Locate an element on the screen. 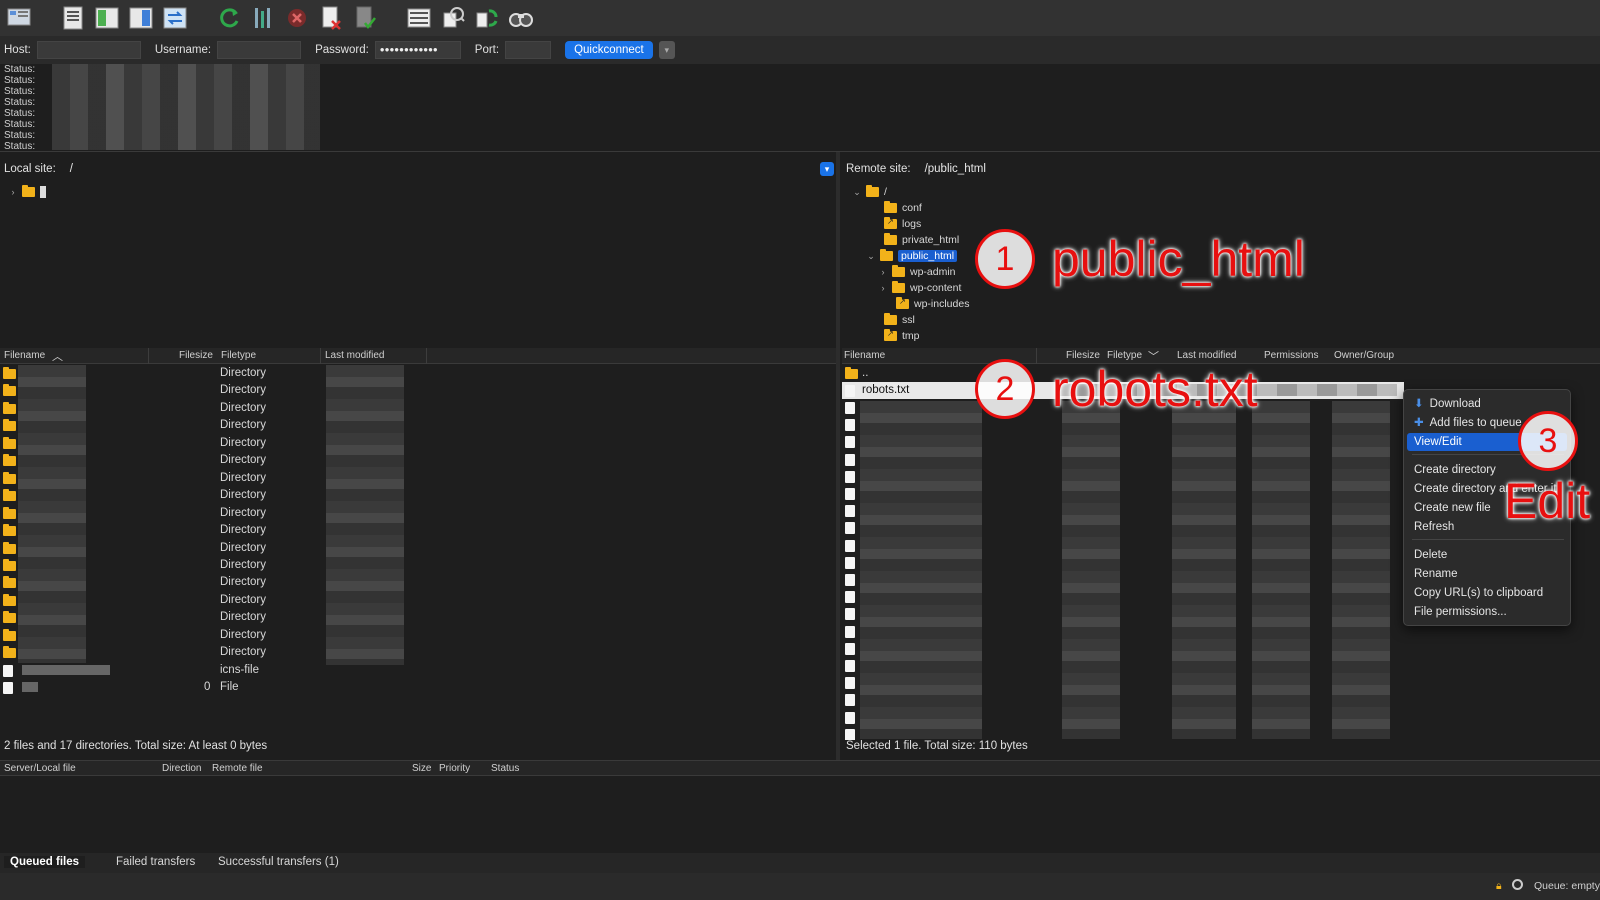  host-input is located at coordinates (88, 50).